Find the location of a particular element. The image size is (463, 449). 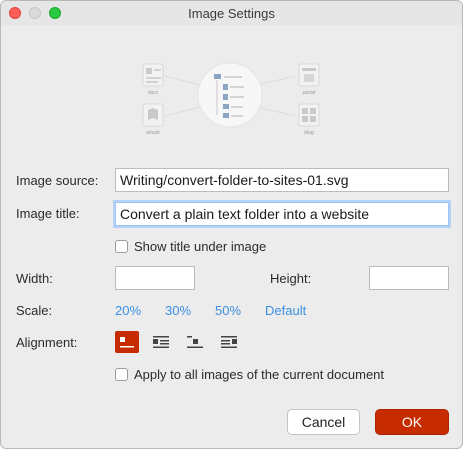

zoom-window-button is located at coordinates (55, 13).